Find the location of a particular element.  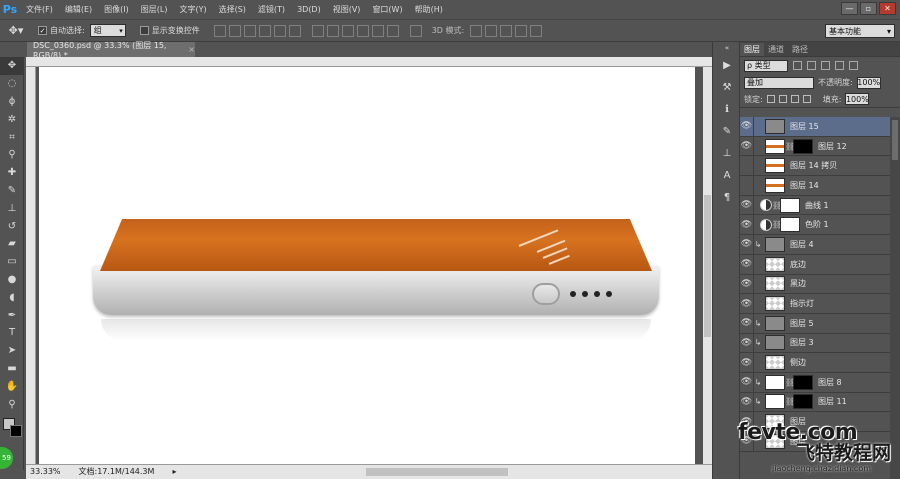

3d-rotate-icon is located at coordinates (476, 30).